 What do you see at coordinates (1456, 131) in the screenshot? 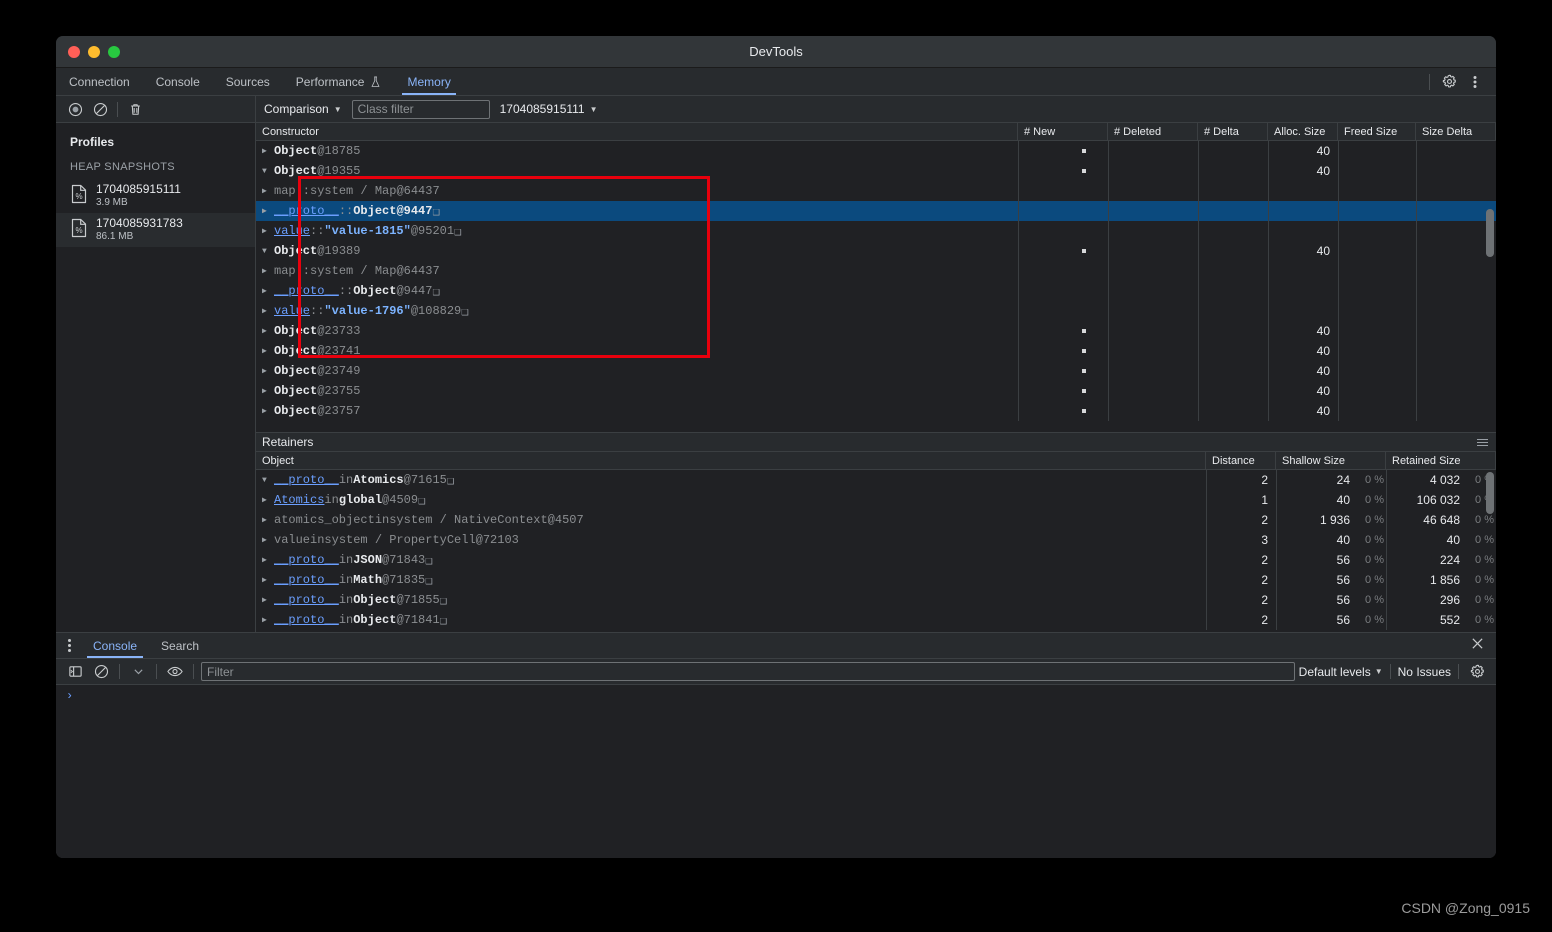
I see `column-header-size-delta: Size Delta` at bounding box center [1456, 131].